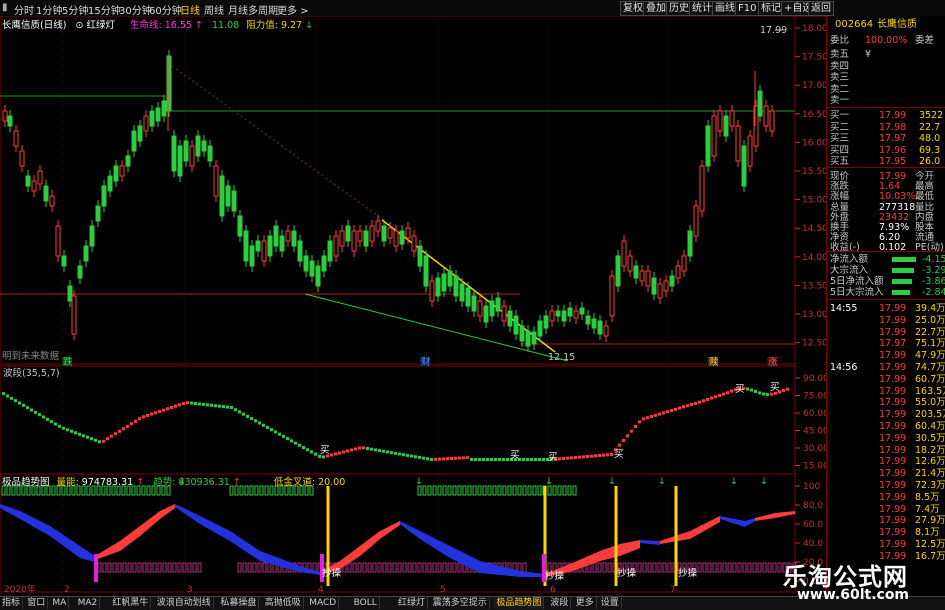 Image resolution: width=945 pixels, height=610 pixels. Describe the element at coordinates (585, 603) in the screenshot. I see `tab-indicator-14: 更多` at that location.